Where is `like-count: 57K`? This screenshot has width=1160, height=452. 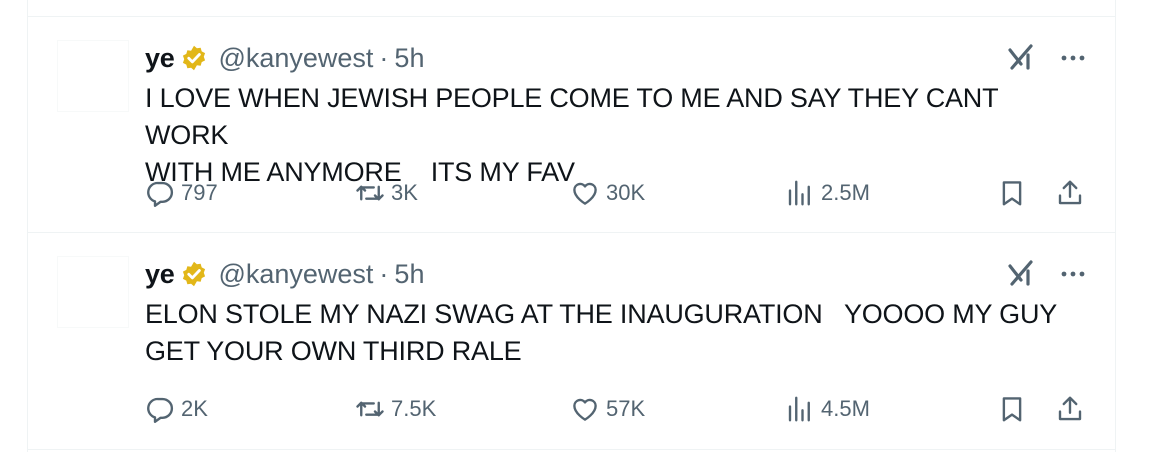 like-count: 57K is located at coordinates (626, 408).